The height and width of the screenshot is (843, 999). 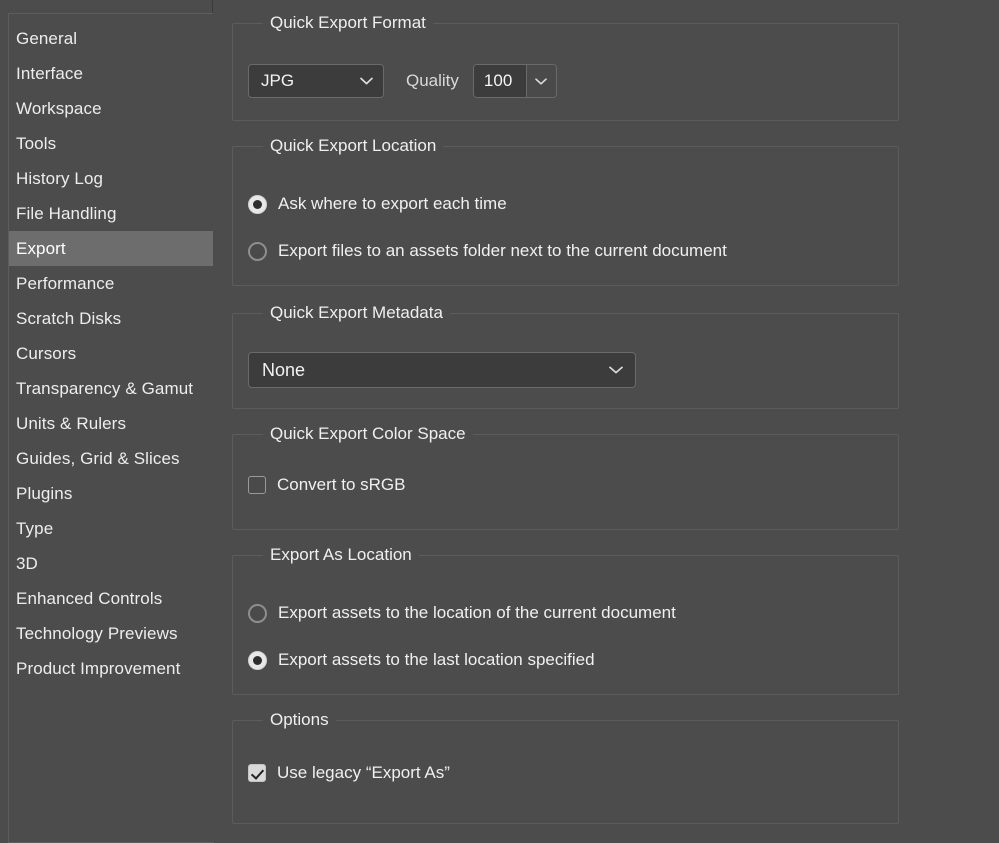 I want to click on group-body-quick-export-metadata: None, so click(x=565, y=361).